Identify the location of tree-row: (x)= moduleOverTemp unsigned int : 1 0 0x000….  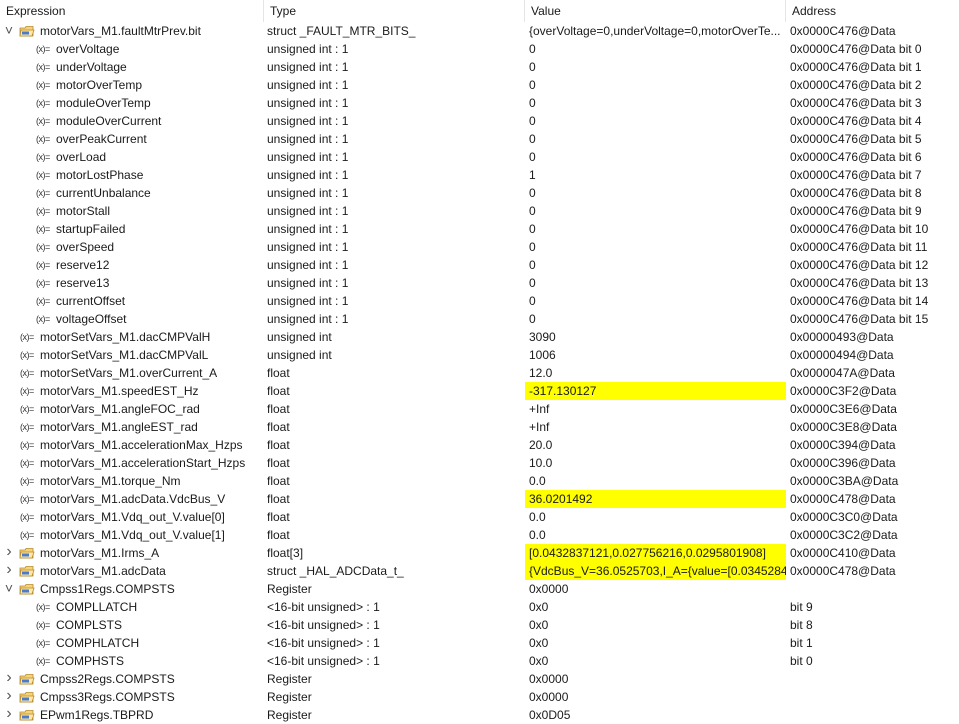
(479, 103).